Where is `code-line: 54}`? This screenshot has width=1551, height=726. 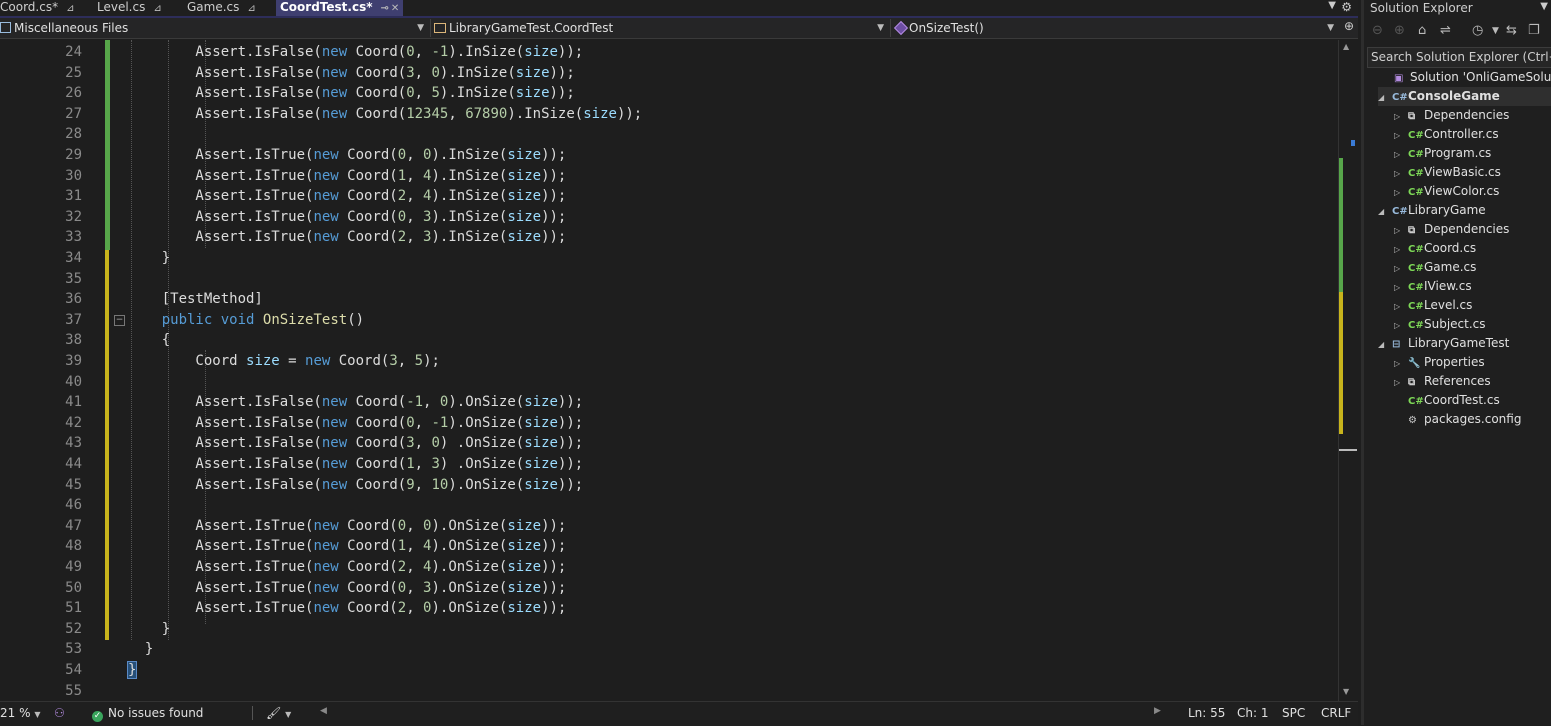 code-line: 54} is located at coordinates (668, 670).